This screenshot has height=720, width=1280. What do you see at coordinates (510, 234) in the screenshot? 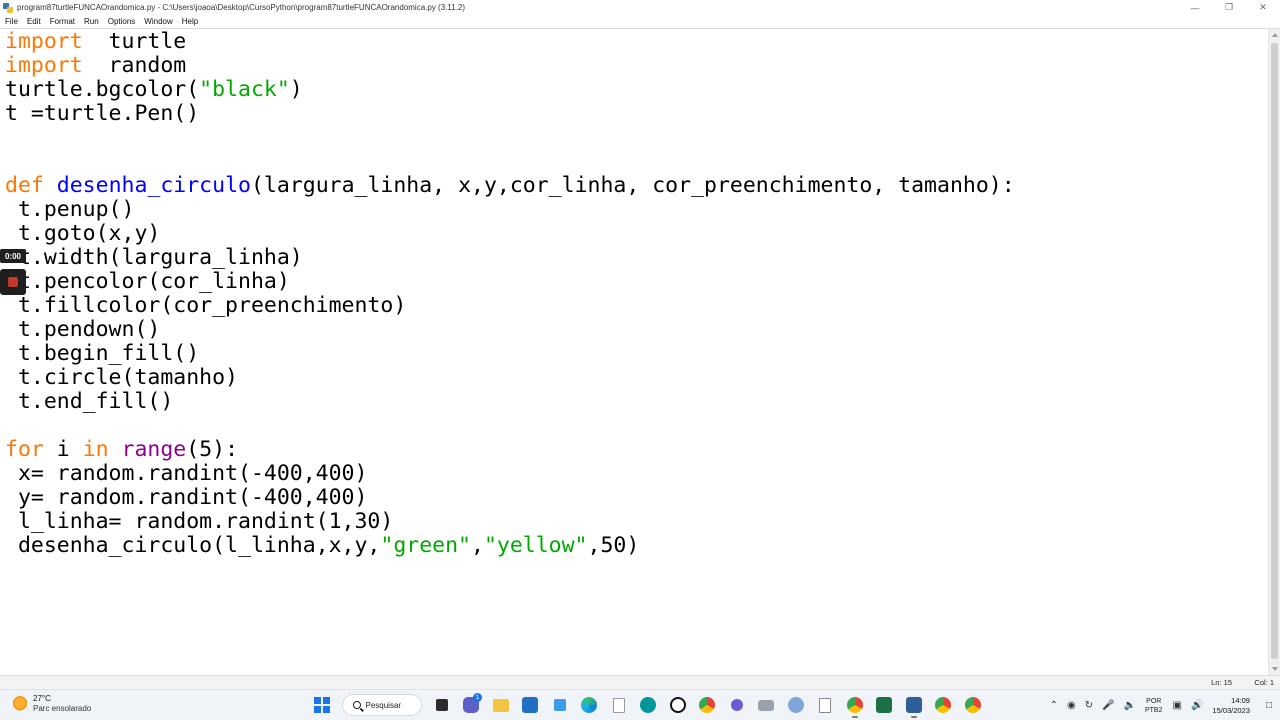
I see `code-line: t.goto(x,y)` at bounding box center [510, 234].